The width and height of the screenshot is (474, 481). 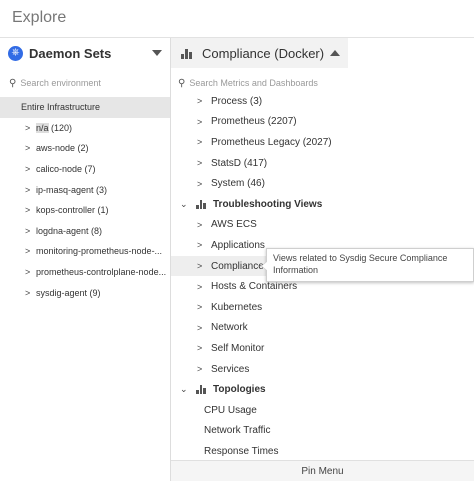 What do you see at coordinates (322, 389) in the screenshot?
I see `metrics-group-topologies: ⌄ Topologies` at bounding box center [322, 389].